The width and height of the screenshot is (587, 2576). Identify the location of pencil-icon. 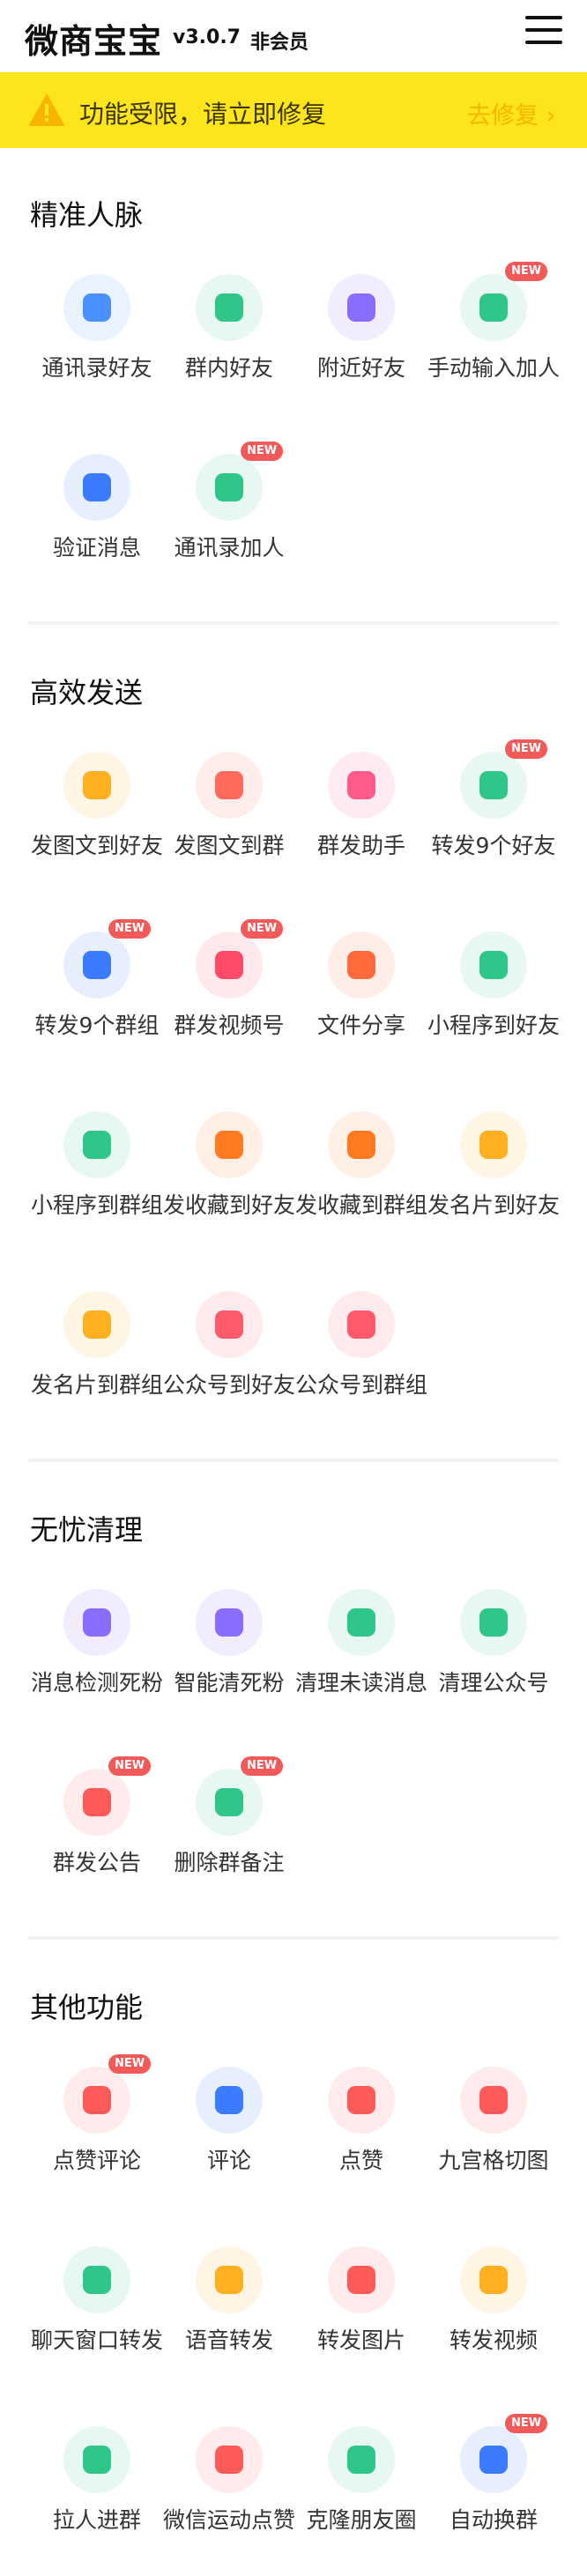
(493, 307).